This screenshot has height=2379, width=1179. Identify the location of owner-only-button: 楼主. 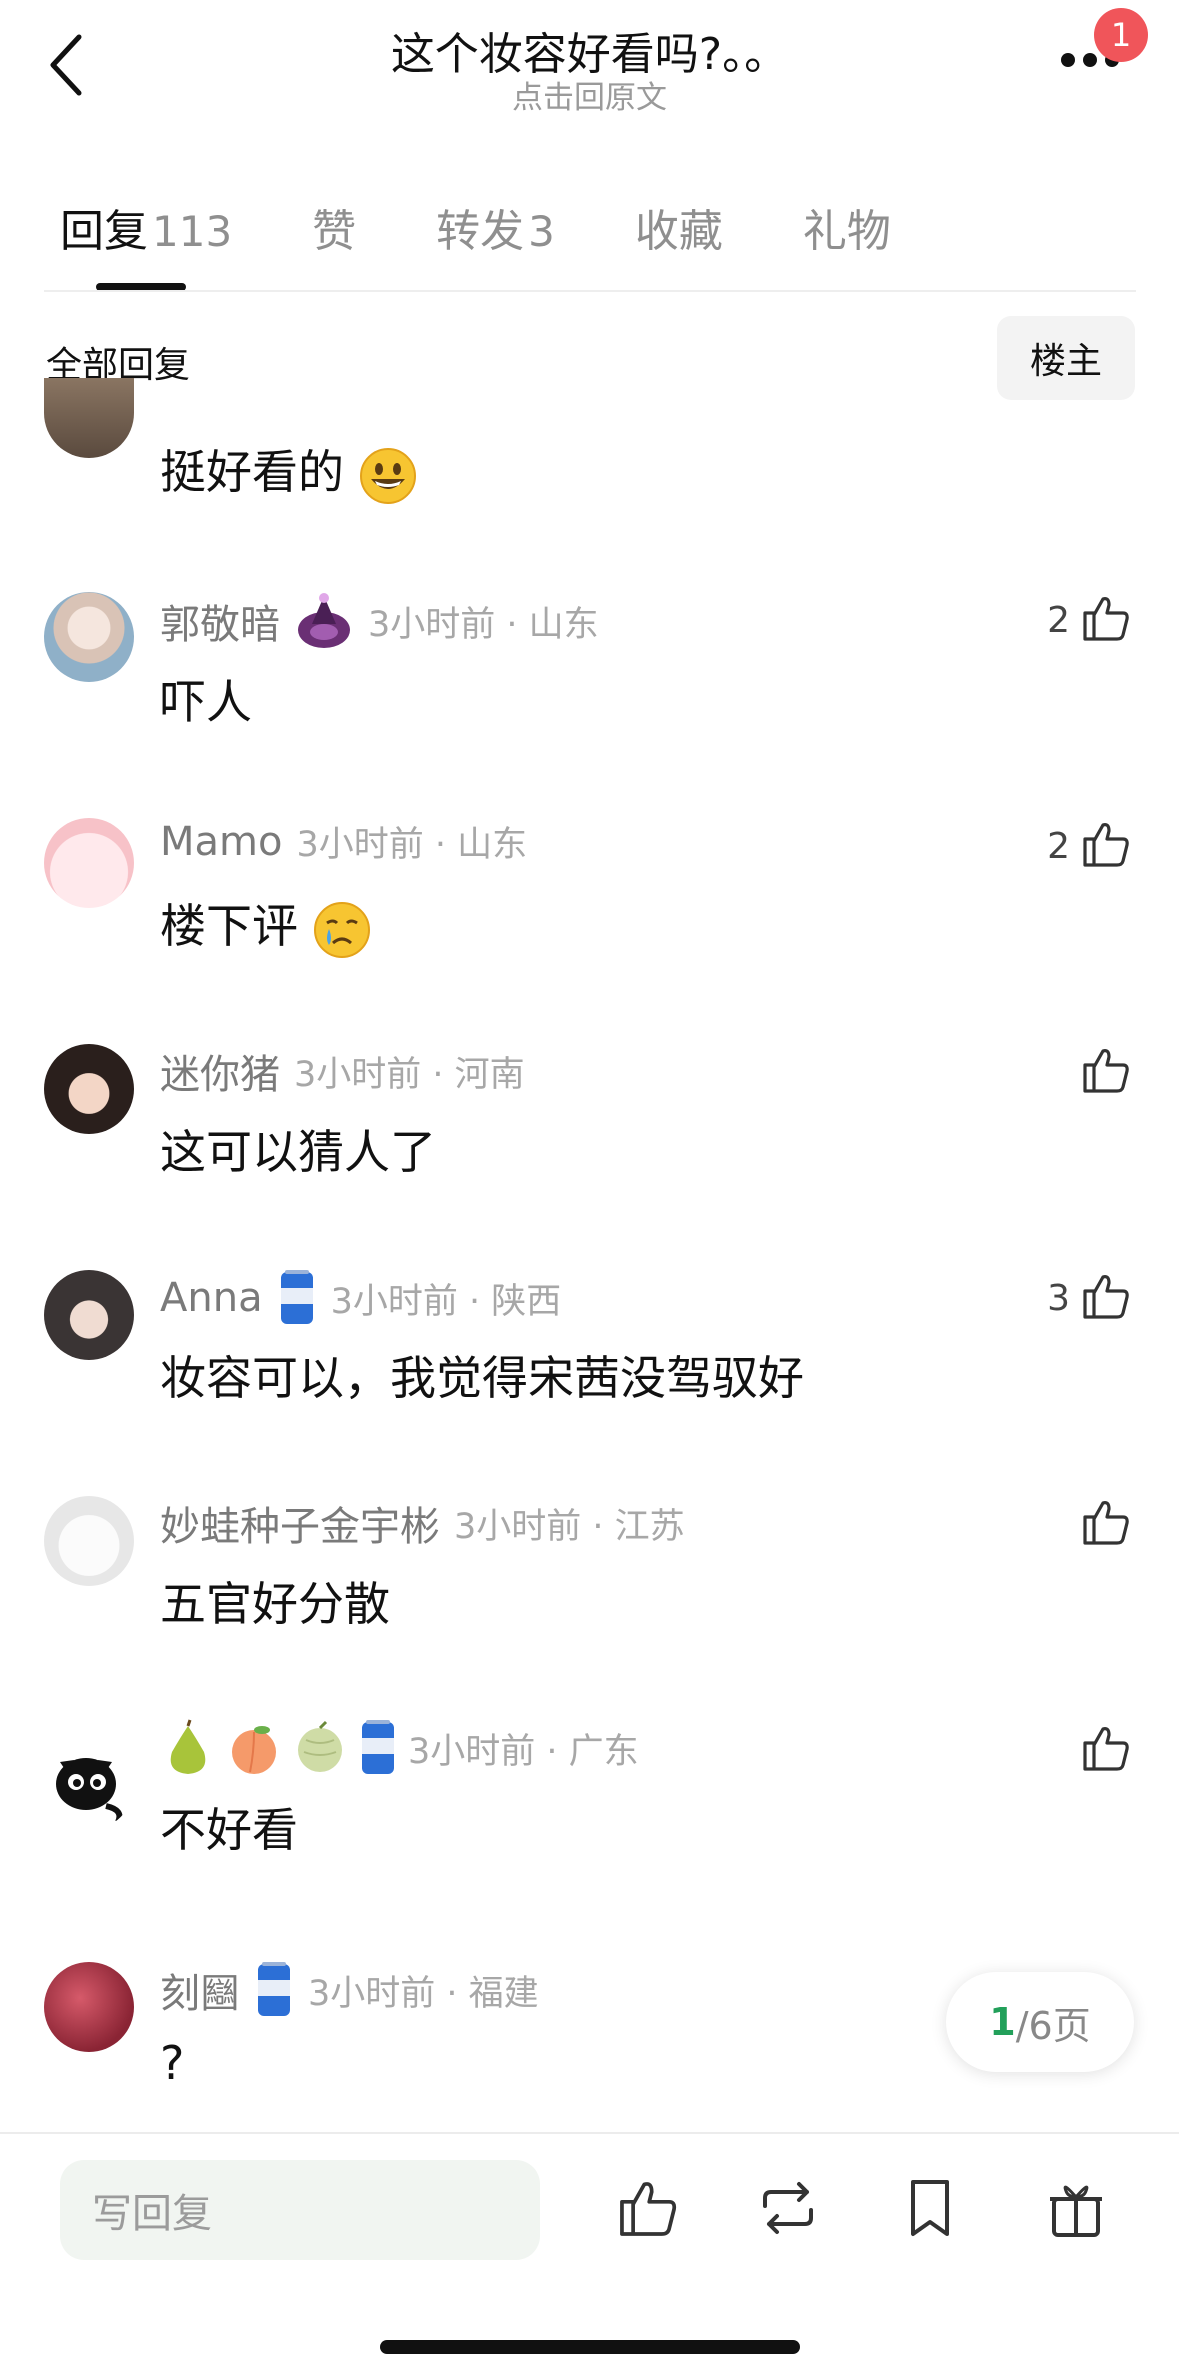
(1066, 358).